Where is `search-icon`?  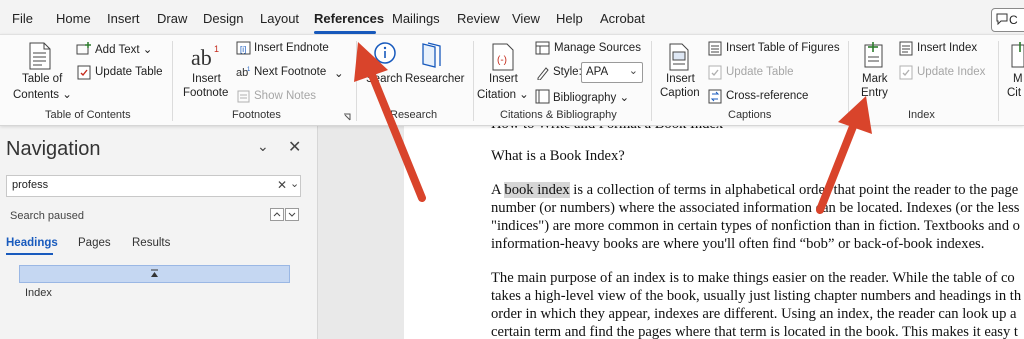
search-icon is located at coordinates (385, 53).